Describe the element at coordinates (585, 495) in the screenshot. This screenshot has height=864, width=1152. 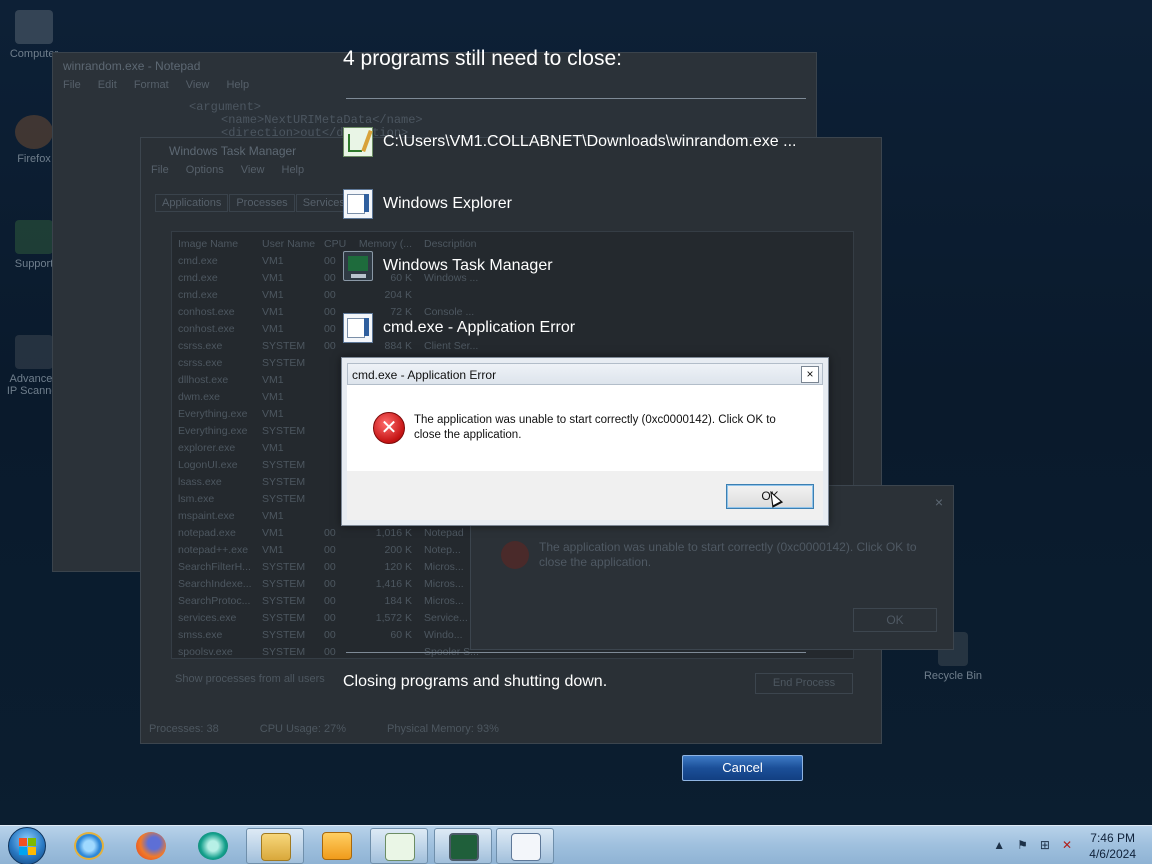
I see `dialog-footer: OK` at that location.